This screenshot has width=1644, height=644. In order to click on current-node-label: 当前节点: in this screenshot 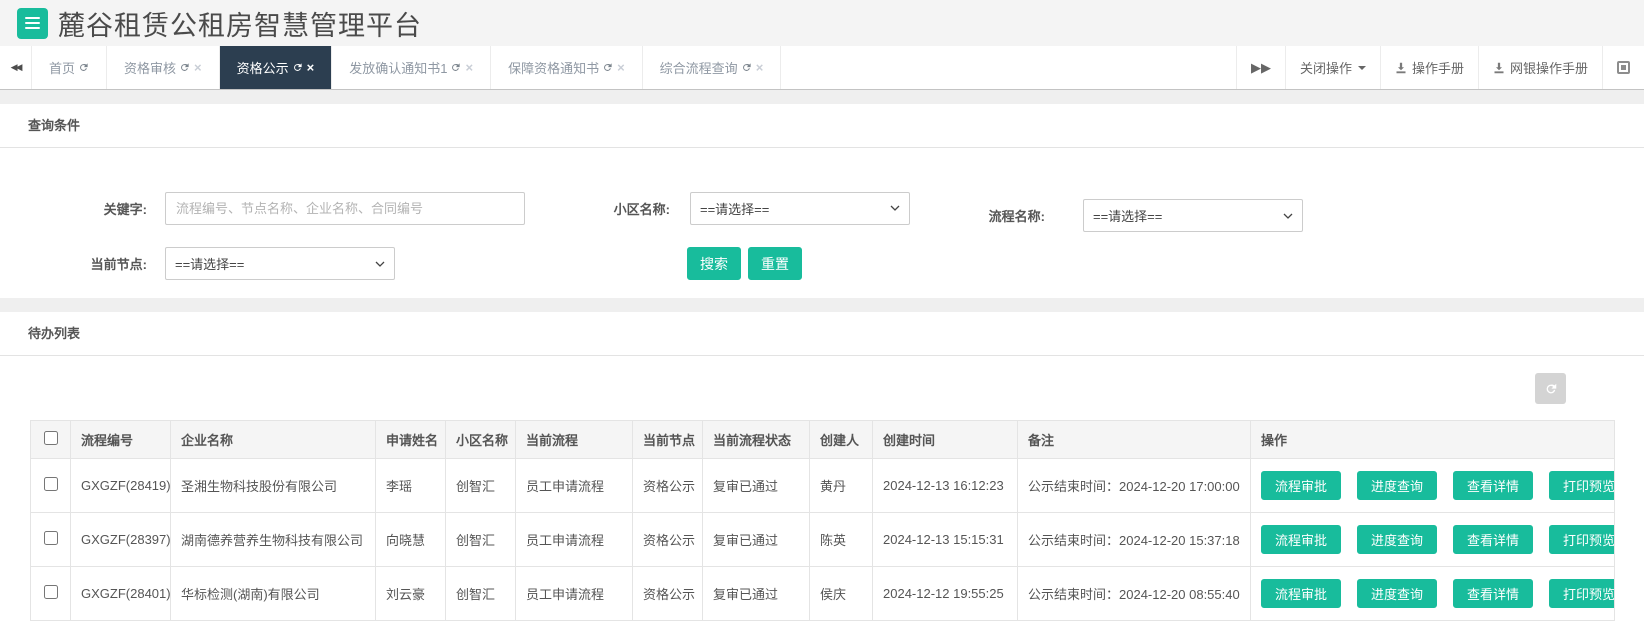, I will do `click(118, 264)`.